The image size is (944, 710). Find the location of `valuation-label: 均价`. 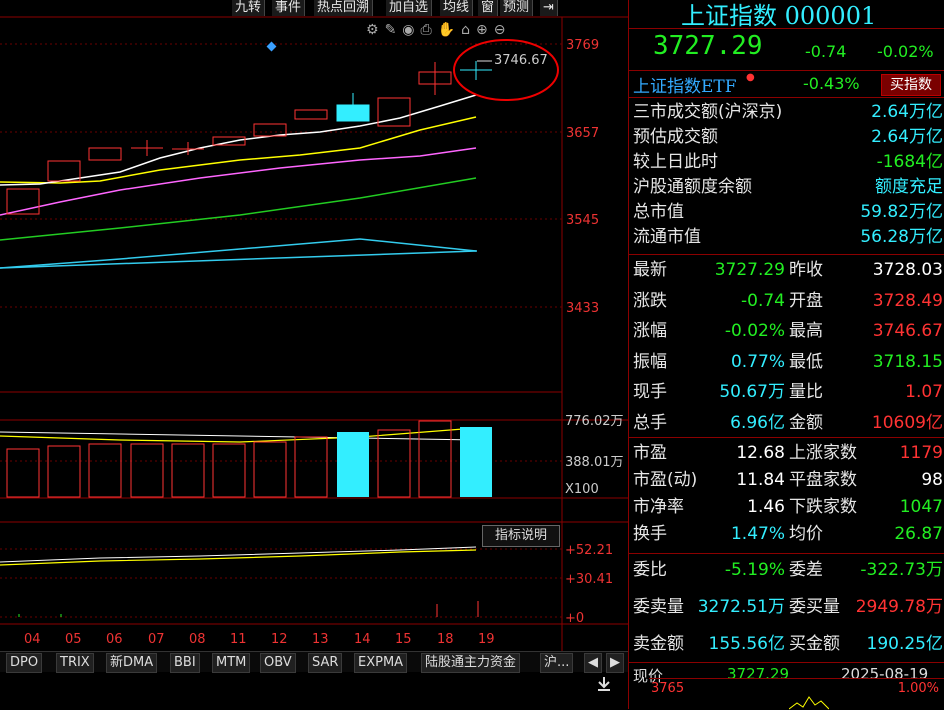

valuation-label: 均价 is located at coordinates (806, 534).